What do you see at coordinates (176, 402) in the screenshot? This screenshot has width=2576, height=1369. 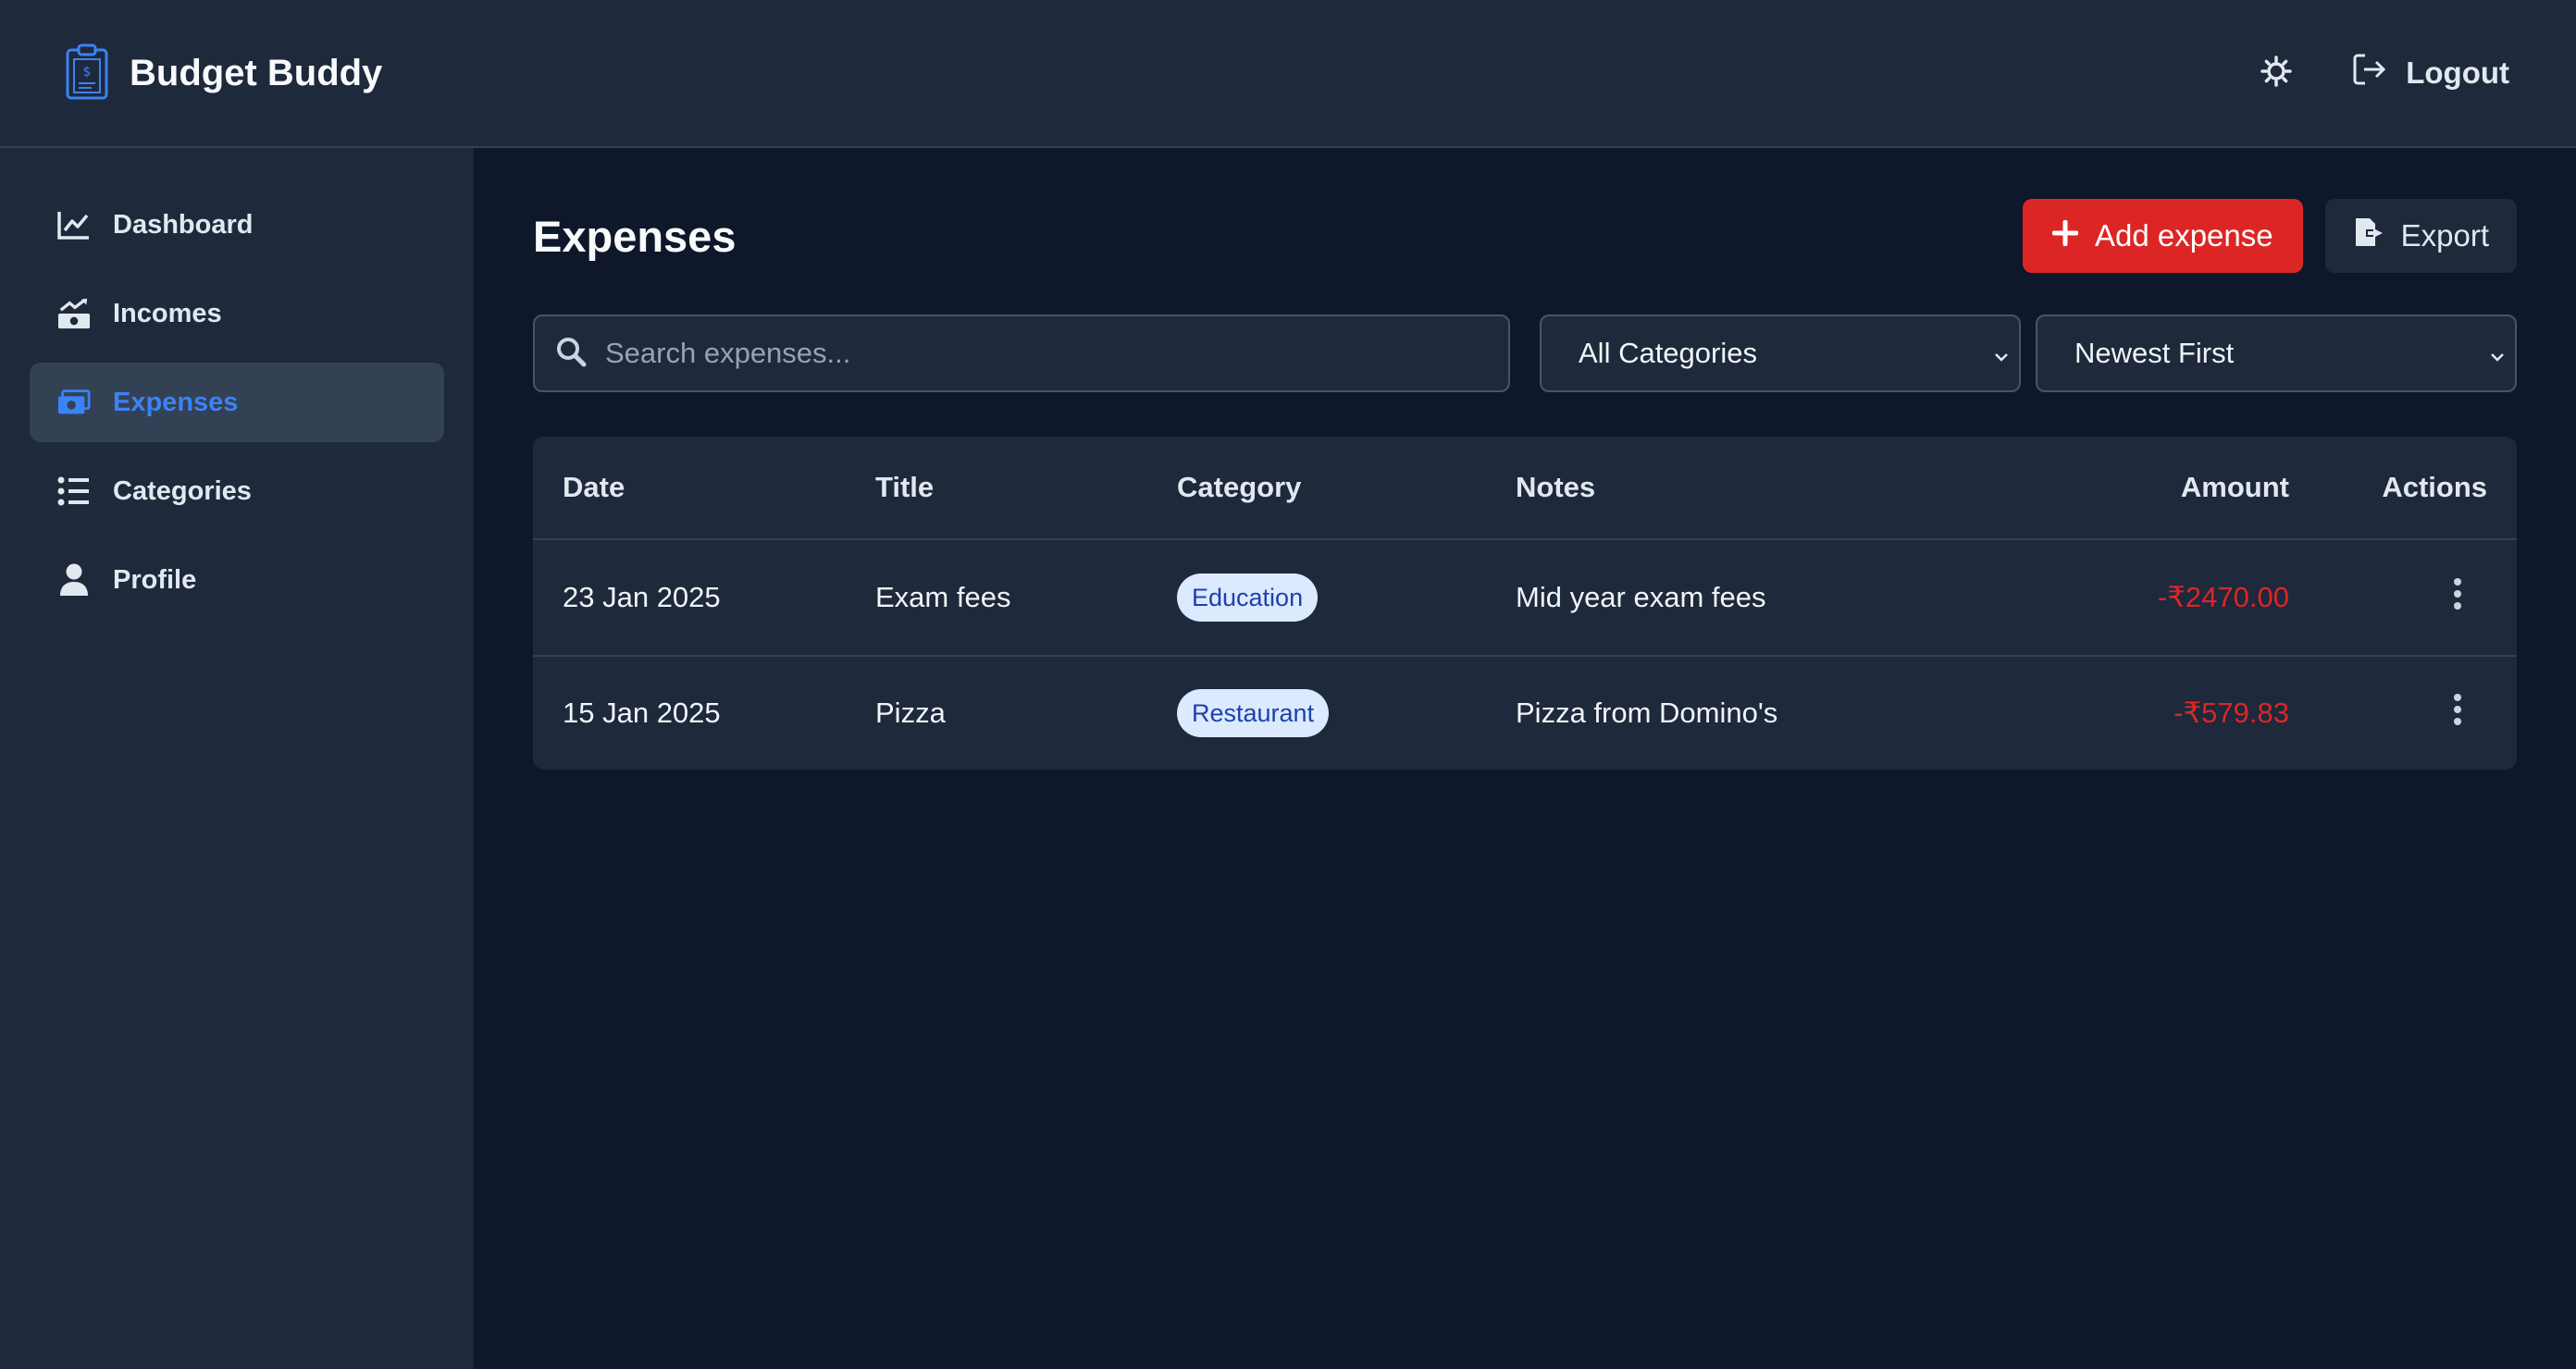 I see `sidebar-item-label: Expenses` at bounding box center [176, 402].